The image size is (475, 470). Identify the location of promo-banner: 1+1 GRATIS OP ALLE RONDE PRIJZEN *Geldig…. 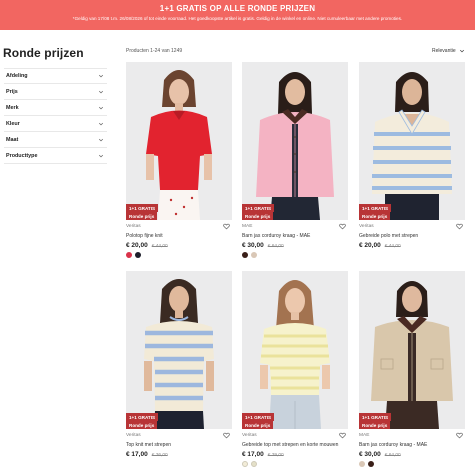
(237, 15).